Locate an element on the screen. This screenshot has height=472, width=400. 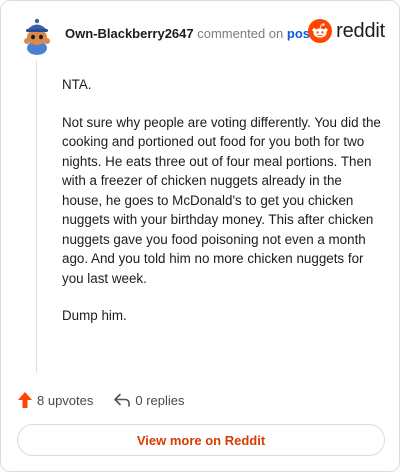
upvotes-count: 8 upvotes is located at coordinates (65, 400).